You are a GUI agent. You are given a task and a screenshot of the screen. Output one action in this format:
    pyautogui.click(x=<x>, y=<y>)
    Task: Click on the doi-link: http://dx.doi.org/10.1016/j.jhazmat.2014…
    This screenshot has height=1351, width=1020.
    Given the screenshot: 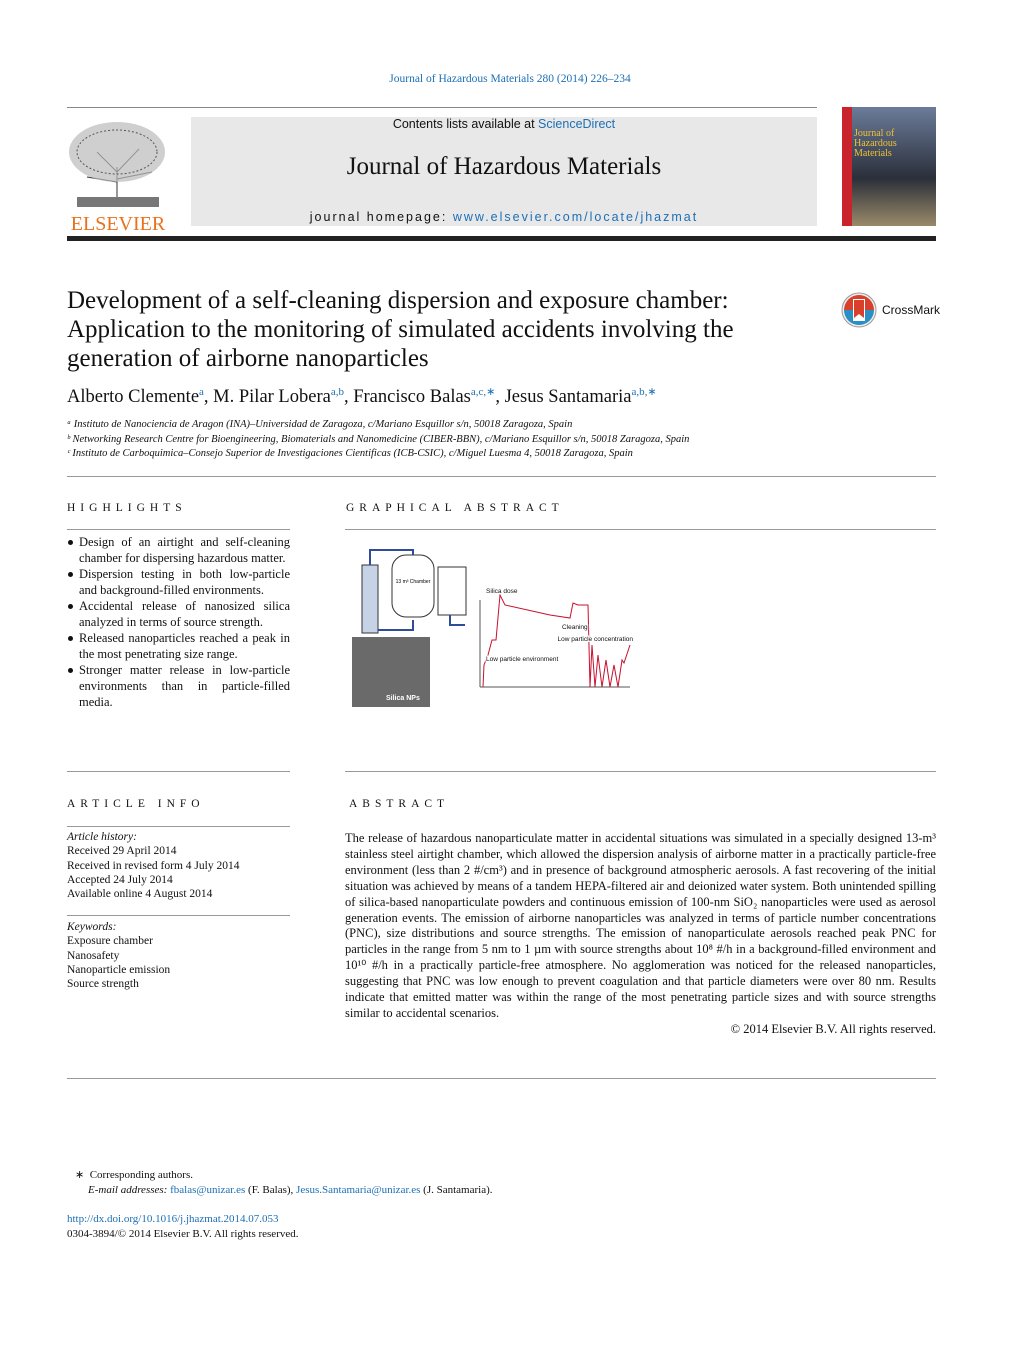 What is the action you would take?
    pyautogui.click(x=173, y=1219)
    